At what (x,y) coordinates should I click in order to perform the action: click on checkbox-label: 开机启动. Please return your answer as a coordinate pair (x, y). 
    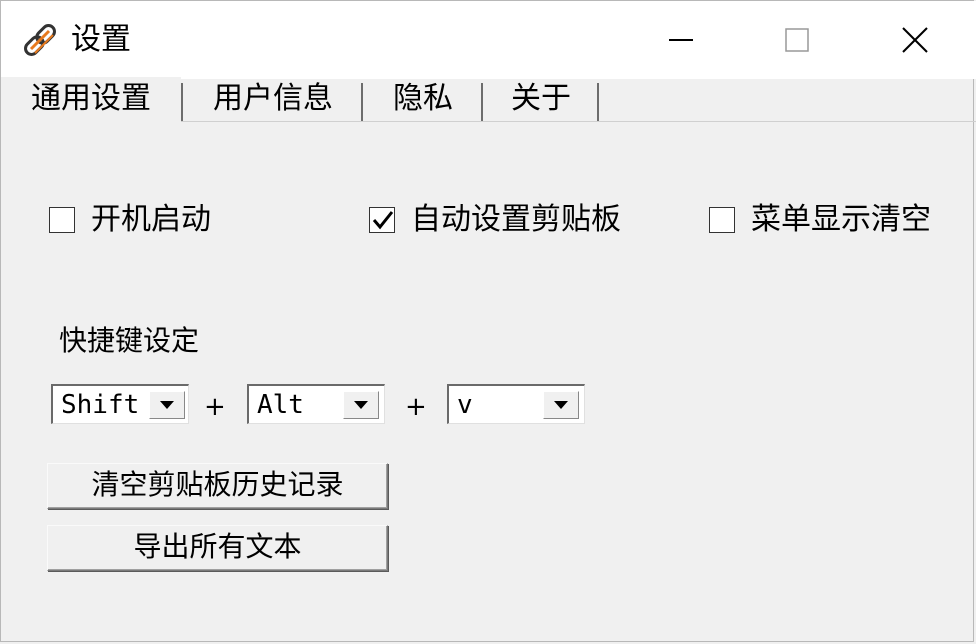
    Looking at the image, I should click on (151, 219).